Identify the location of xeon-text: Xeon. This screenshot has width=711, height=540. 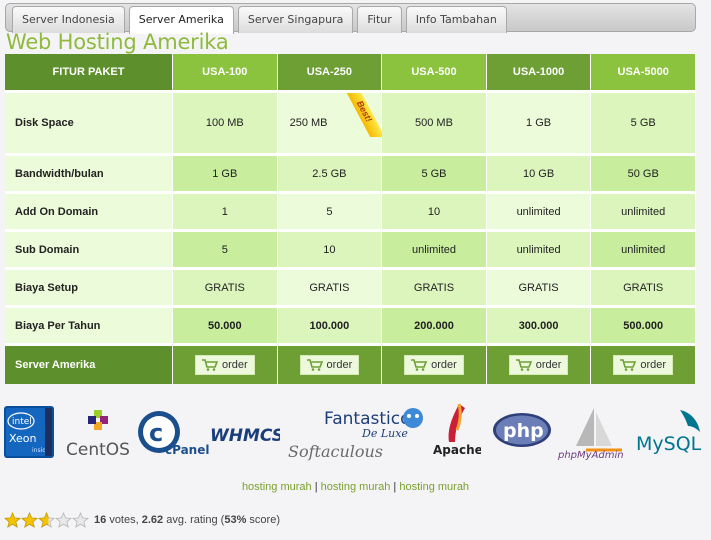
(23, 438).